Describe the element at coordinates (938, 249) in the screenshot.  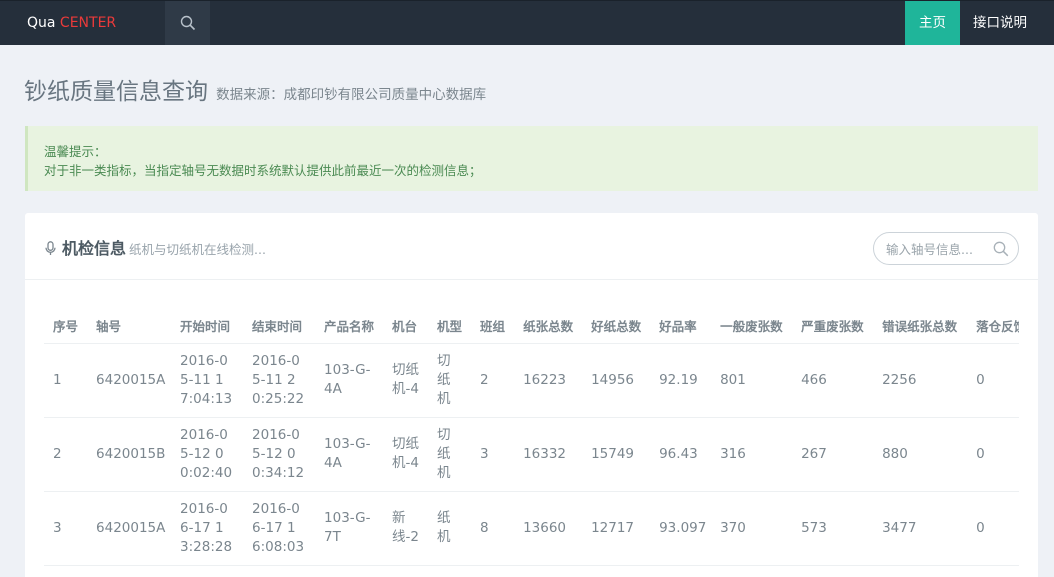
I see `axis-search-input` at that location.